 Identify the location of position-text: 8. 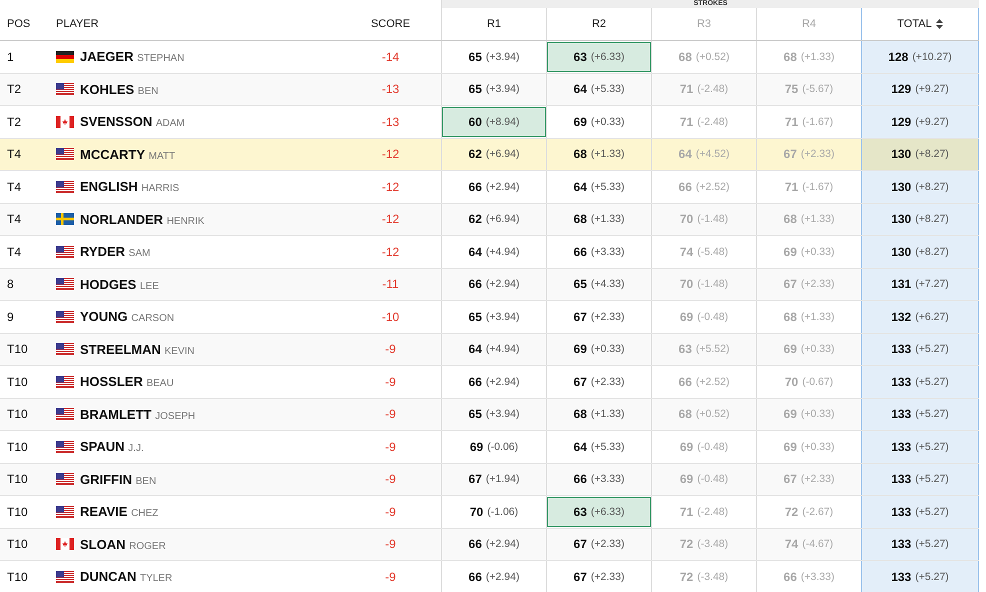
(10, 284).